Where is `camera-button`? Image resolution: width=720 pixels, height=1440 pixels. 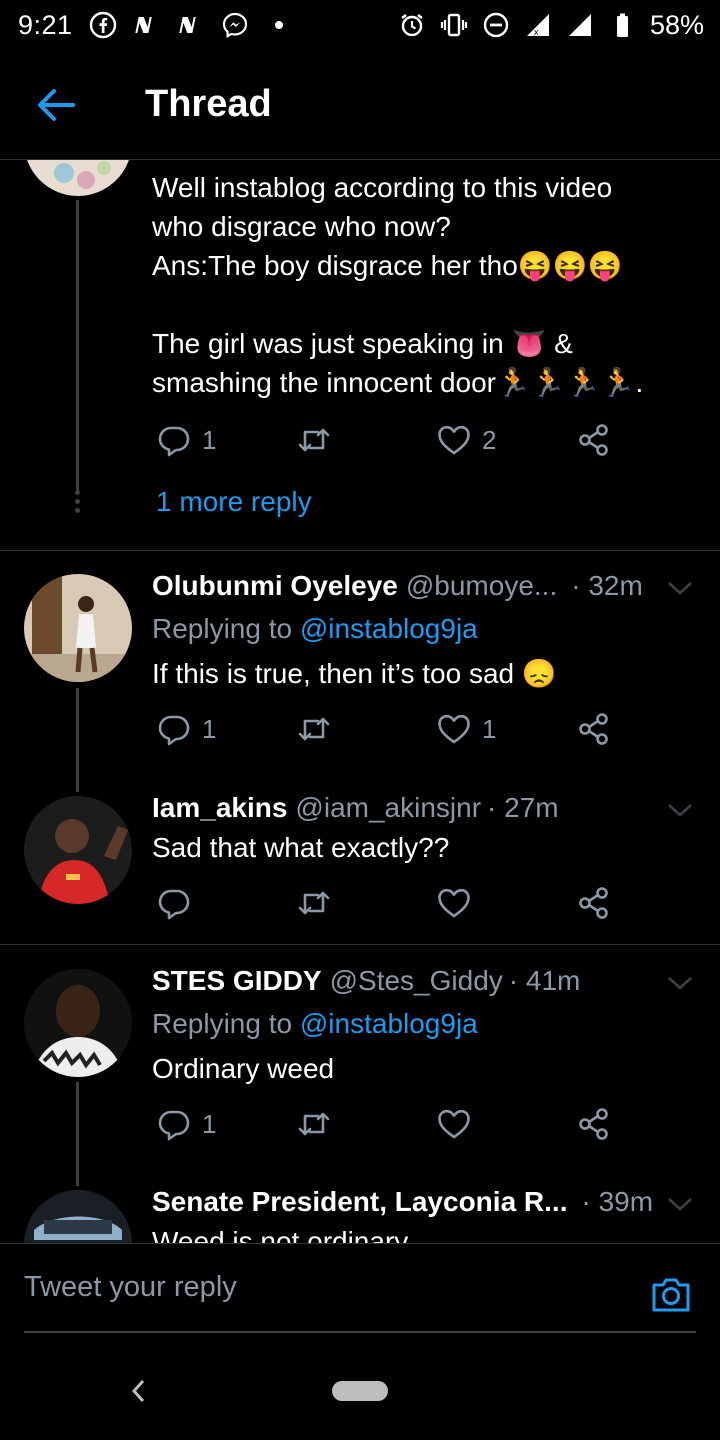
camera-button is located at coordinates (671, 1294).